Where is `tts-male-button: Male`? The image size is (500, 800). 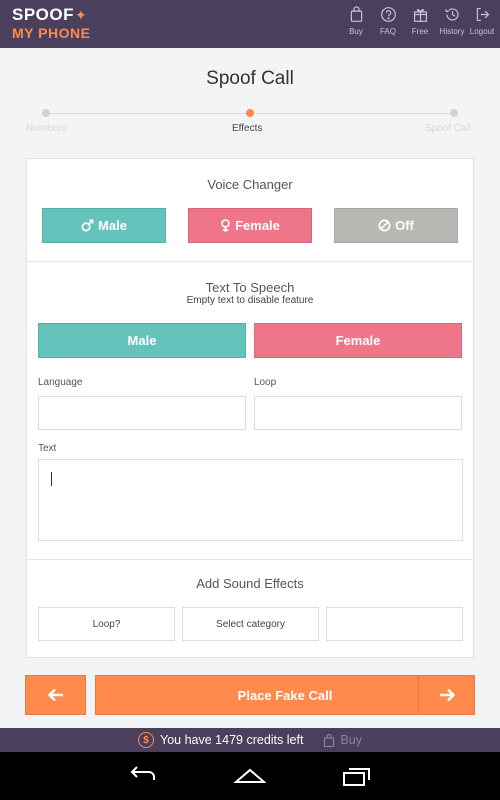
tts-male-button: Male is located at coordinates (142, 340).